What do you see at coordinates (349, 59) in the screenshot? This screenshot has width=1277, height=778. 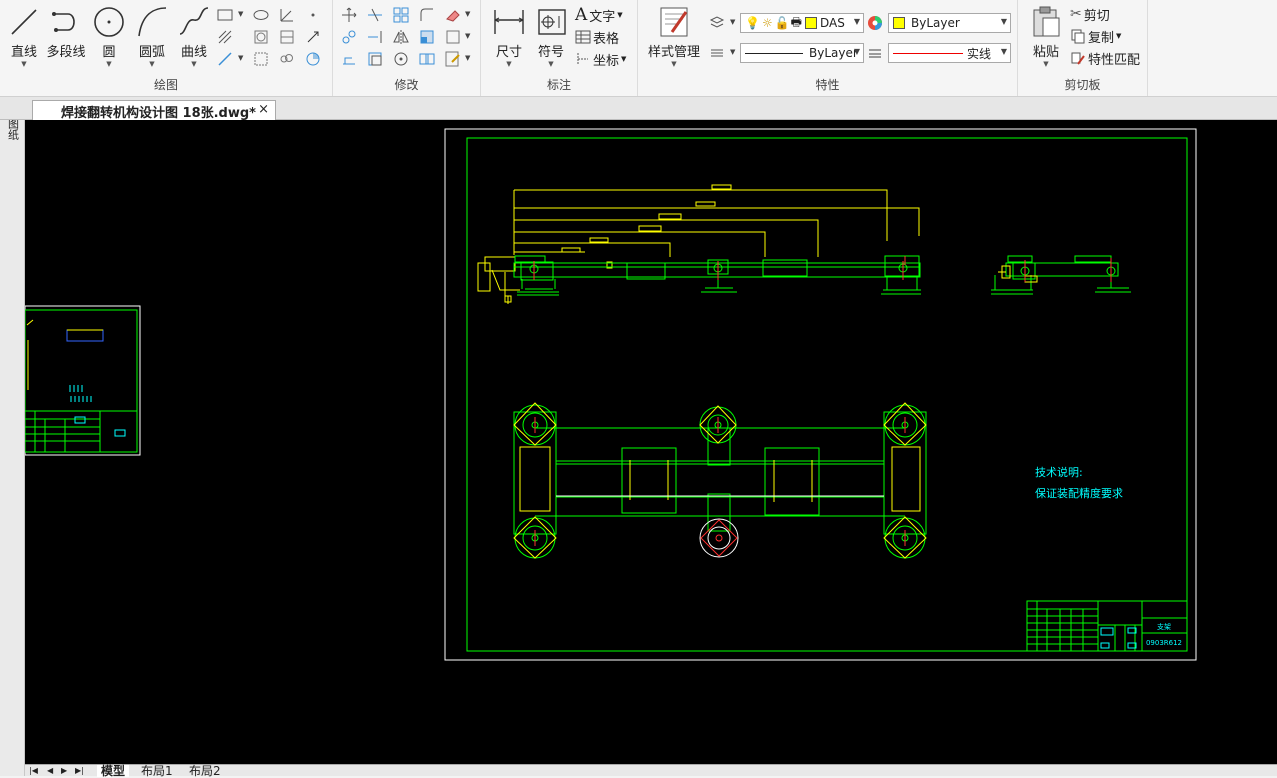 I see `stretch-tool` at bounding box center [349, 59].